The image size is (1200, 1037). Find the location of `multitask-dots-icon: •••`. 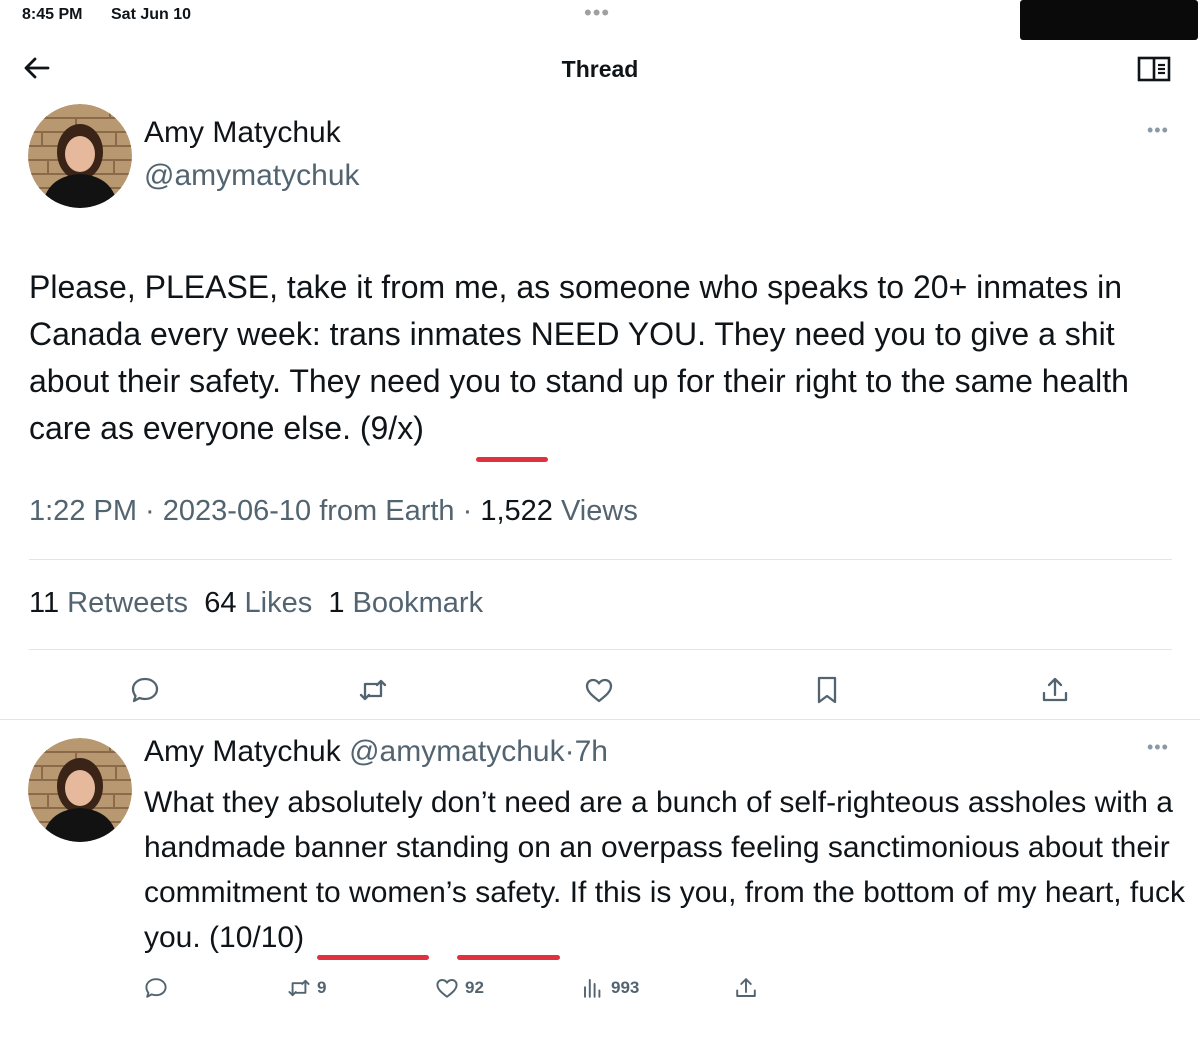

multitask-dots-icon: ••• is located at coordinates (597, 13).